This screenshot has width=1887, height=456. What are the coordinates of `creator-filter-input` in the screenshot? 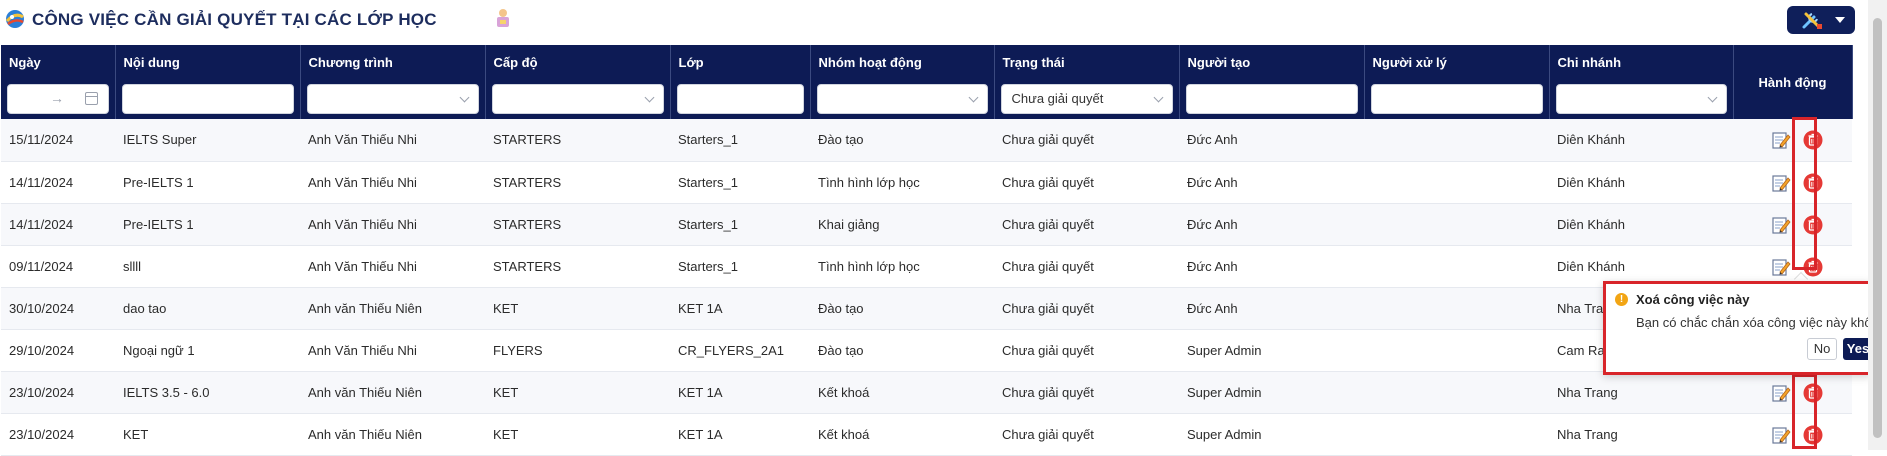 It's located at (1271, 99).